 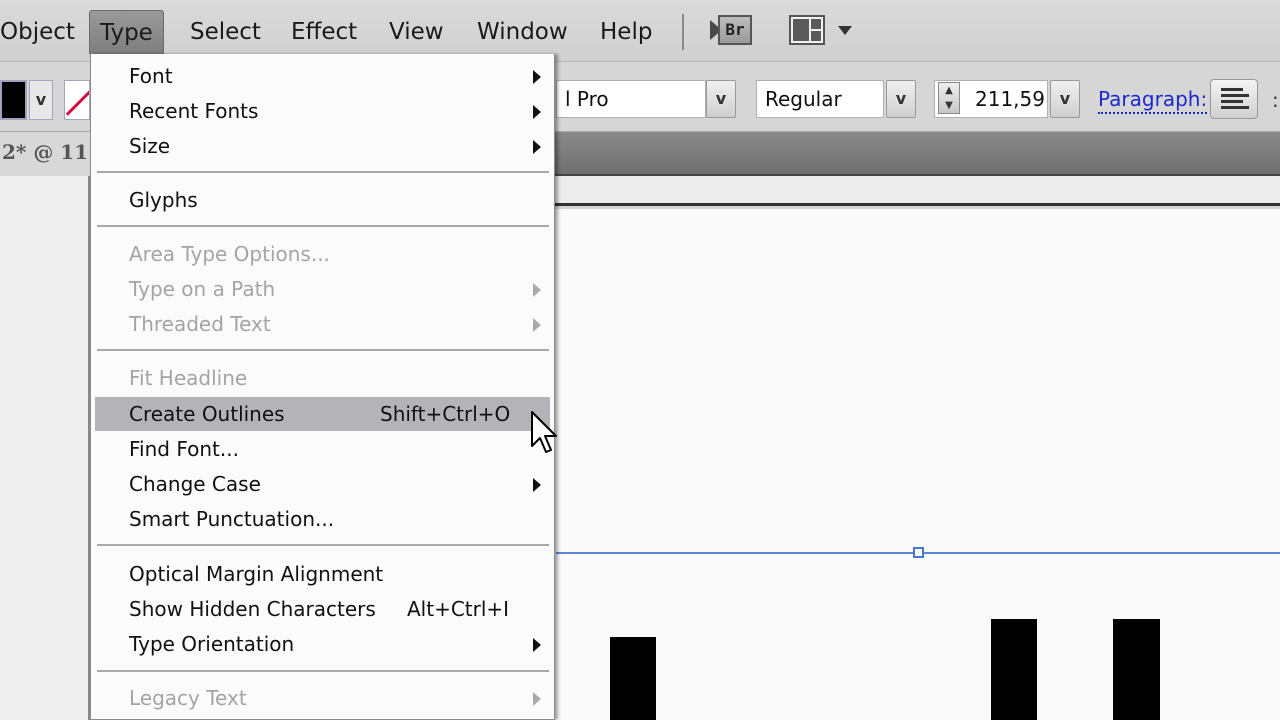 What do you see at coordinates (631, 99) in the screenshot?
I see `font-family-field: l Pro` at bounding box center [631, 99].